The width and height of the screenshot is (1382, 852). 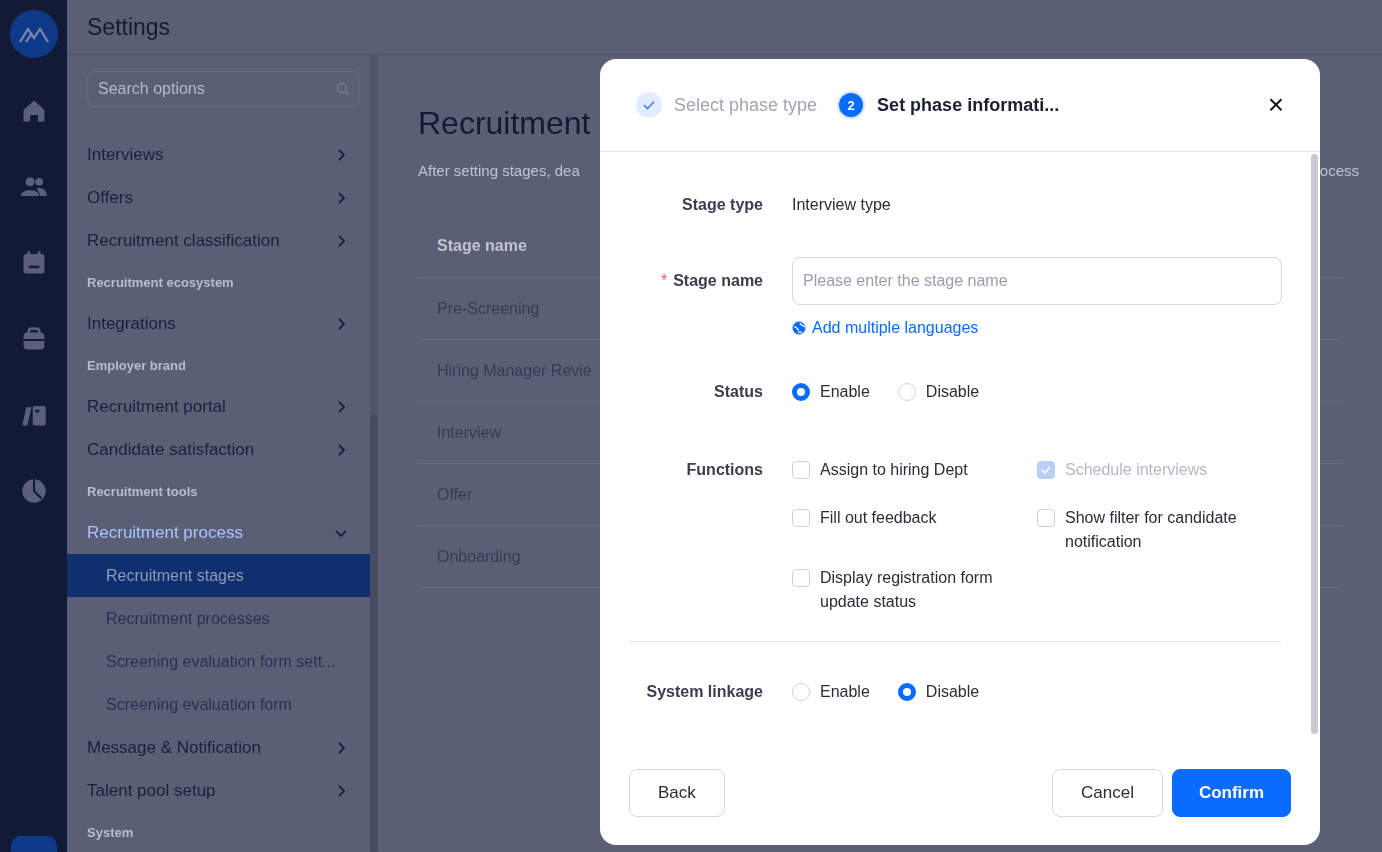 What do you see at coordinates (213, 747) in the screenshot?
I see `menu-item: Message & Notification` at bounding box center [213, 747].